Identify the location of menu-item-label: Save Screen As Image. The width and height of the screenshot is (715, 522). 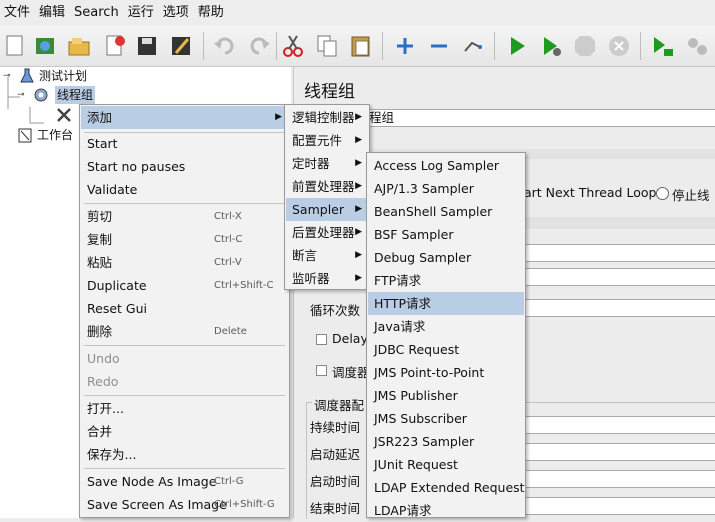
(157, 504).